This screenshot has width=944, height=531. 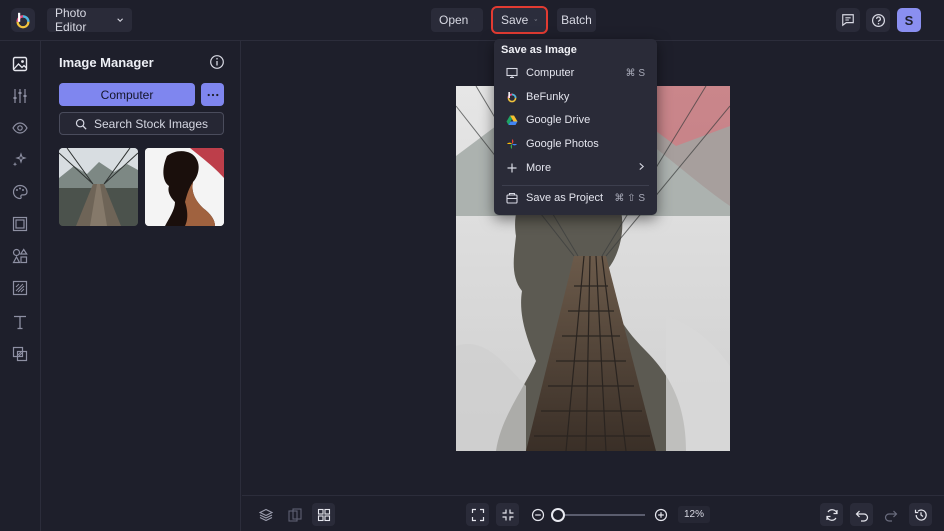 I want to click on chevron-right-icon, so click(x=641, y=168).